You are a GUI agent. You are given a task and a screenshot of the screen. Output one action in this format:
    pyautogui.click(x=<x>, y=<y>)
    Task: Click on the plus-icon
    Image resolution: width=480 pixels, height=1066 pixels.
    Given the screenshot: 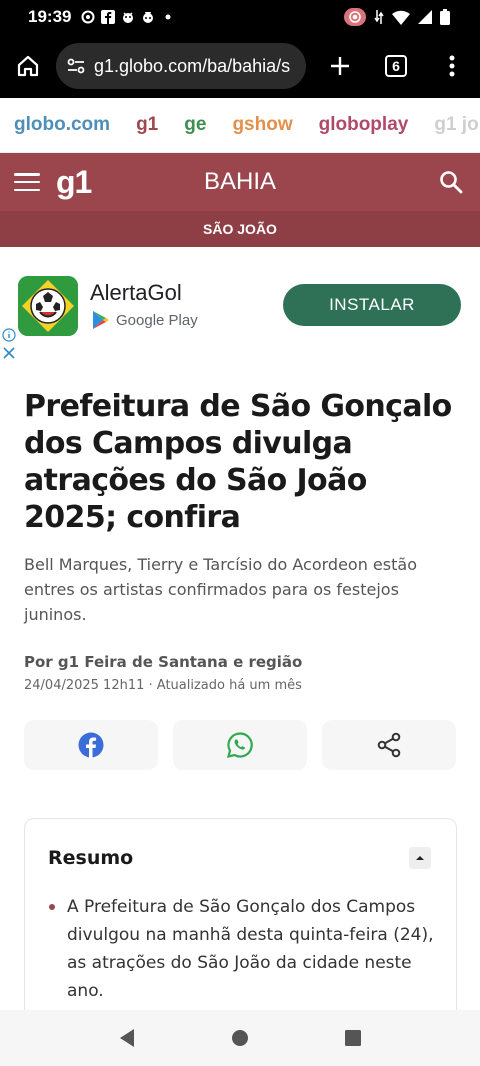 What is the action you would take?
    pyautogui.click(x=340, y=66)
    